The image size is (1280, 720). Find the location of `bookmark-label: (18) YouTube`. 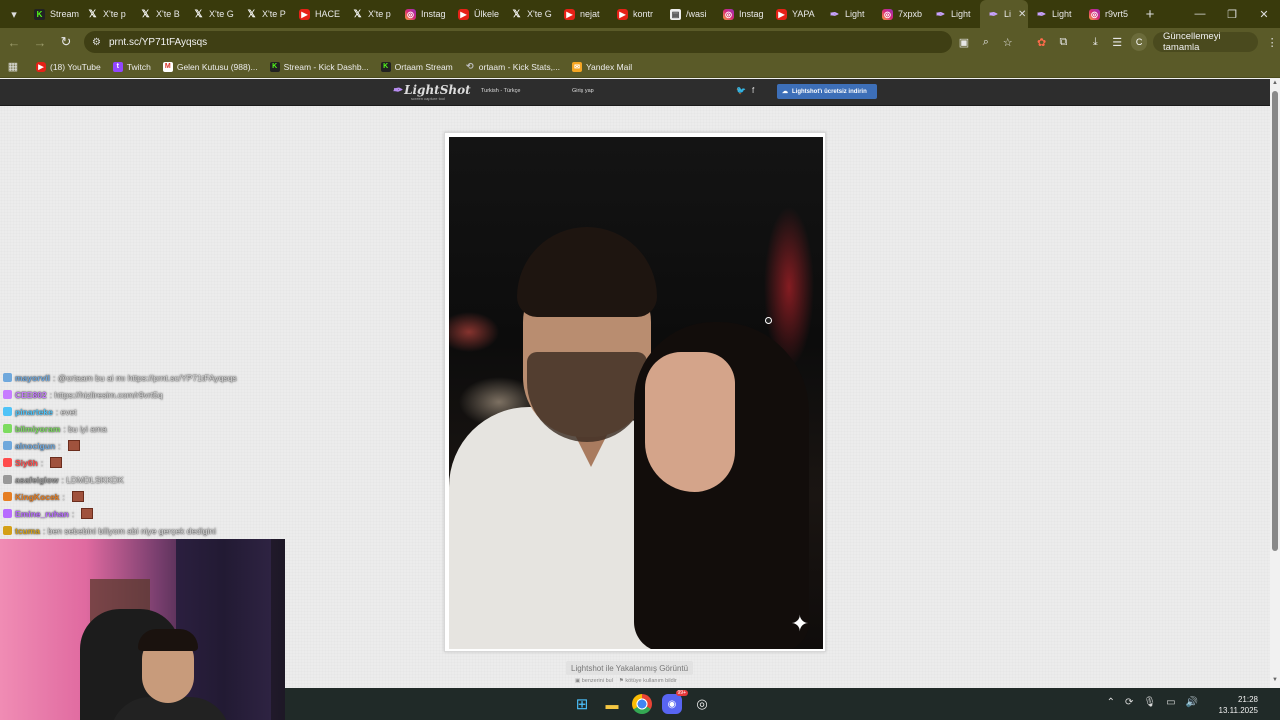

bookmark-label: (18) YouTube is located at coordinates (75, 66).